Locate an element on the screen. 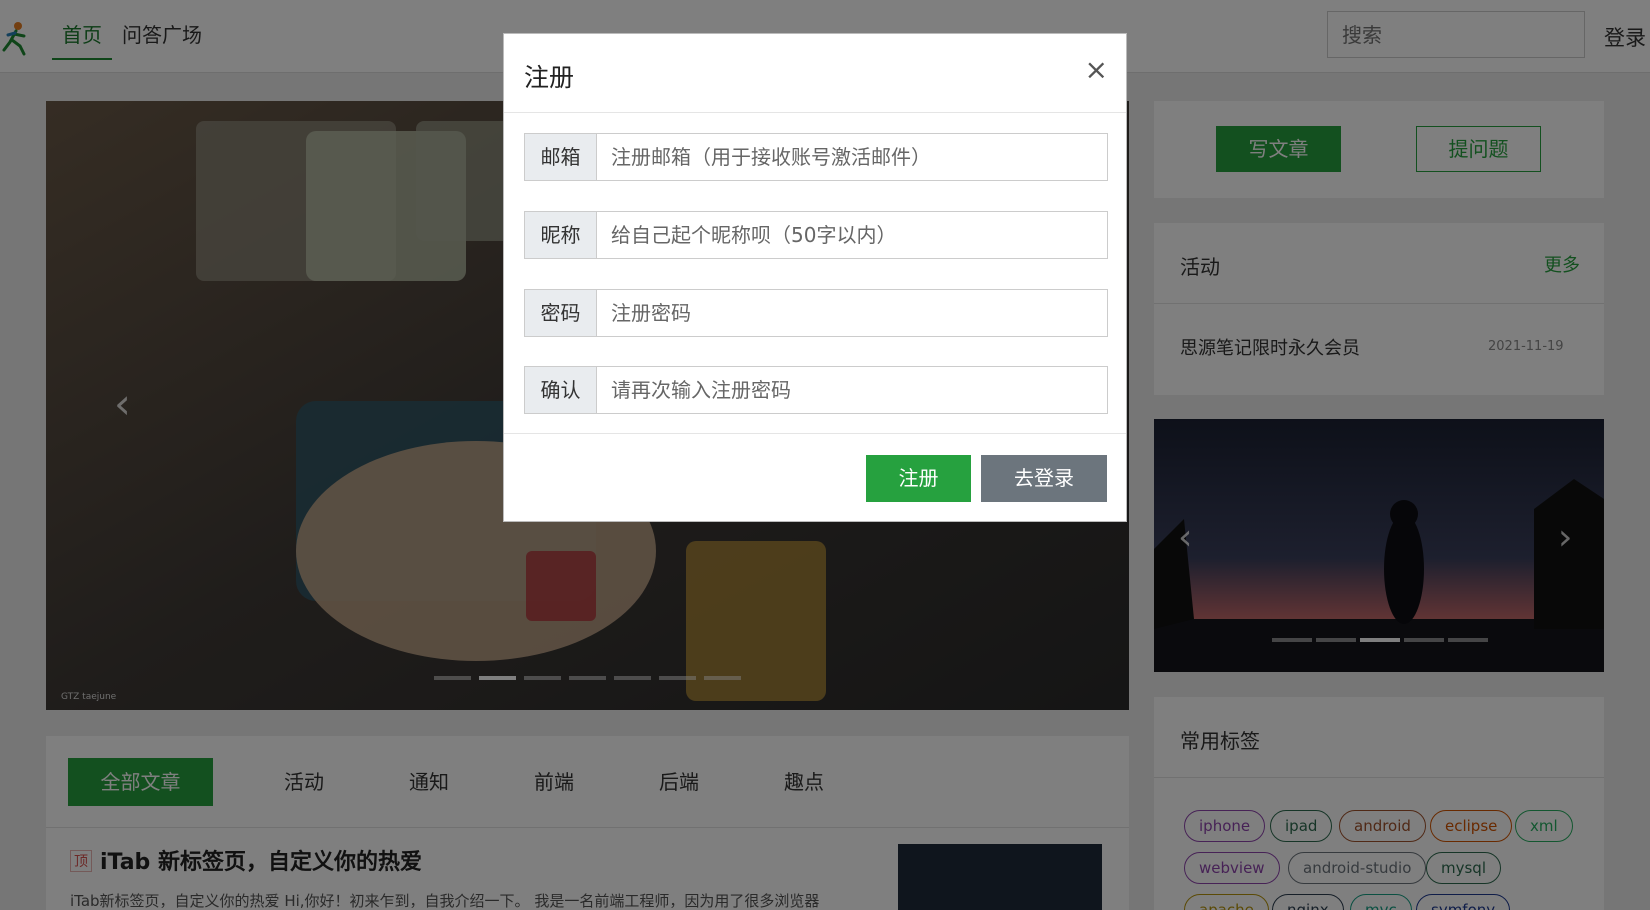 This screenshot has height=910, width=1650. email-field is located at coordinates (852, 157).